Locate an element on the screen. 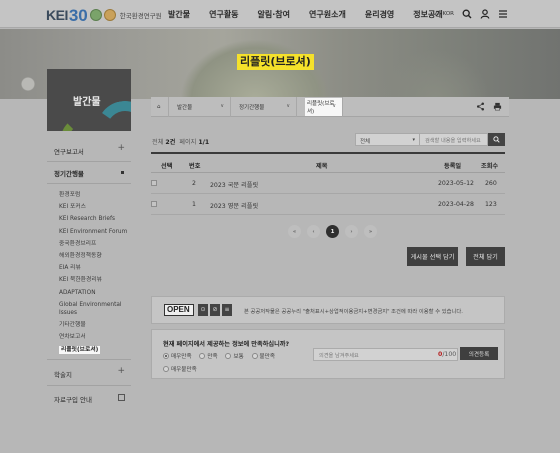 Image resolution: width=560 pixels, height=453 pixels. sidebar-item-journal: 학술지 + is located at coordinates (89, 373).